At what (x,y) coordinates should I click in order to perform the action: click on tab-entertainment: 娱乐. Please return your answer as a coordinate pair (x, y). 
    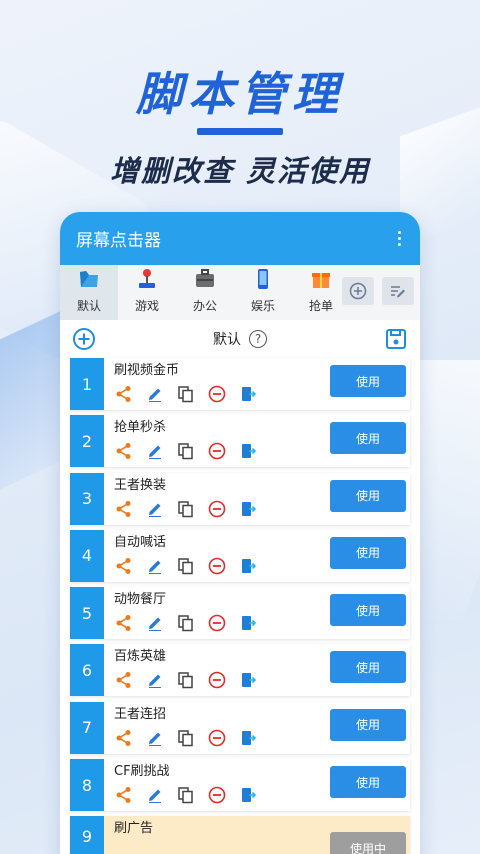
    Looking at the image, I should click on (263, 292).